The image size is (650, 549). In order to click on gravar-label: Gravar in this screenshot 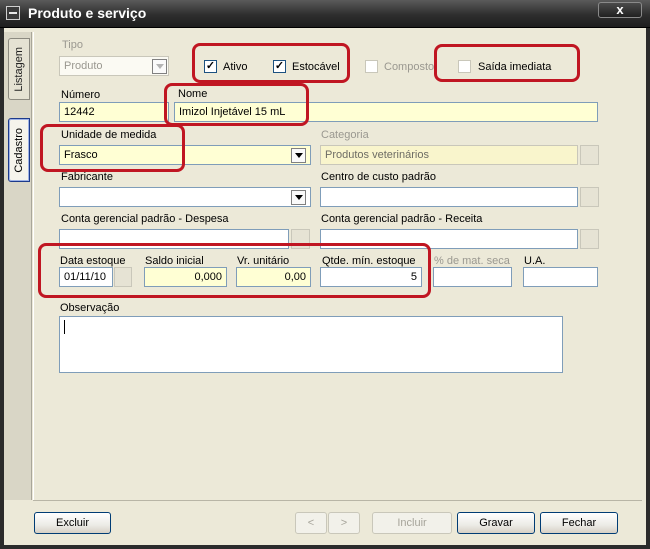, I will do `click(496, 523)`.